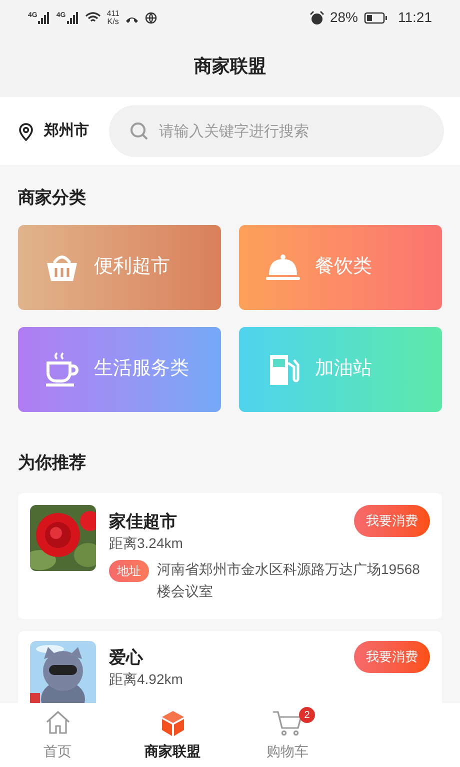 This screenshot has height=767, width=460. Describe the element at coordinates (113, 22) in the screenshot. I see `speed-unit: K/s` at that location.